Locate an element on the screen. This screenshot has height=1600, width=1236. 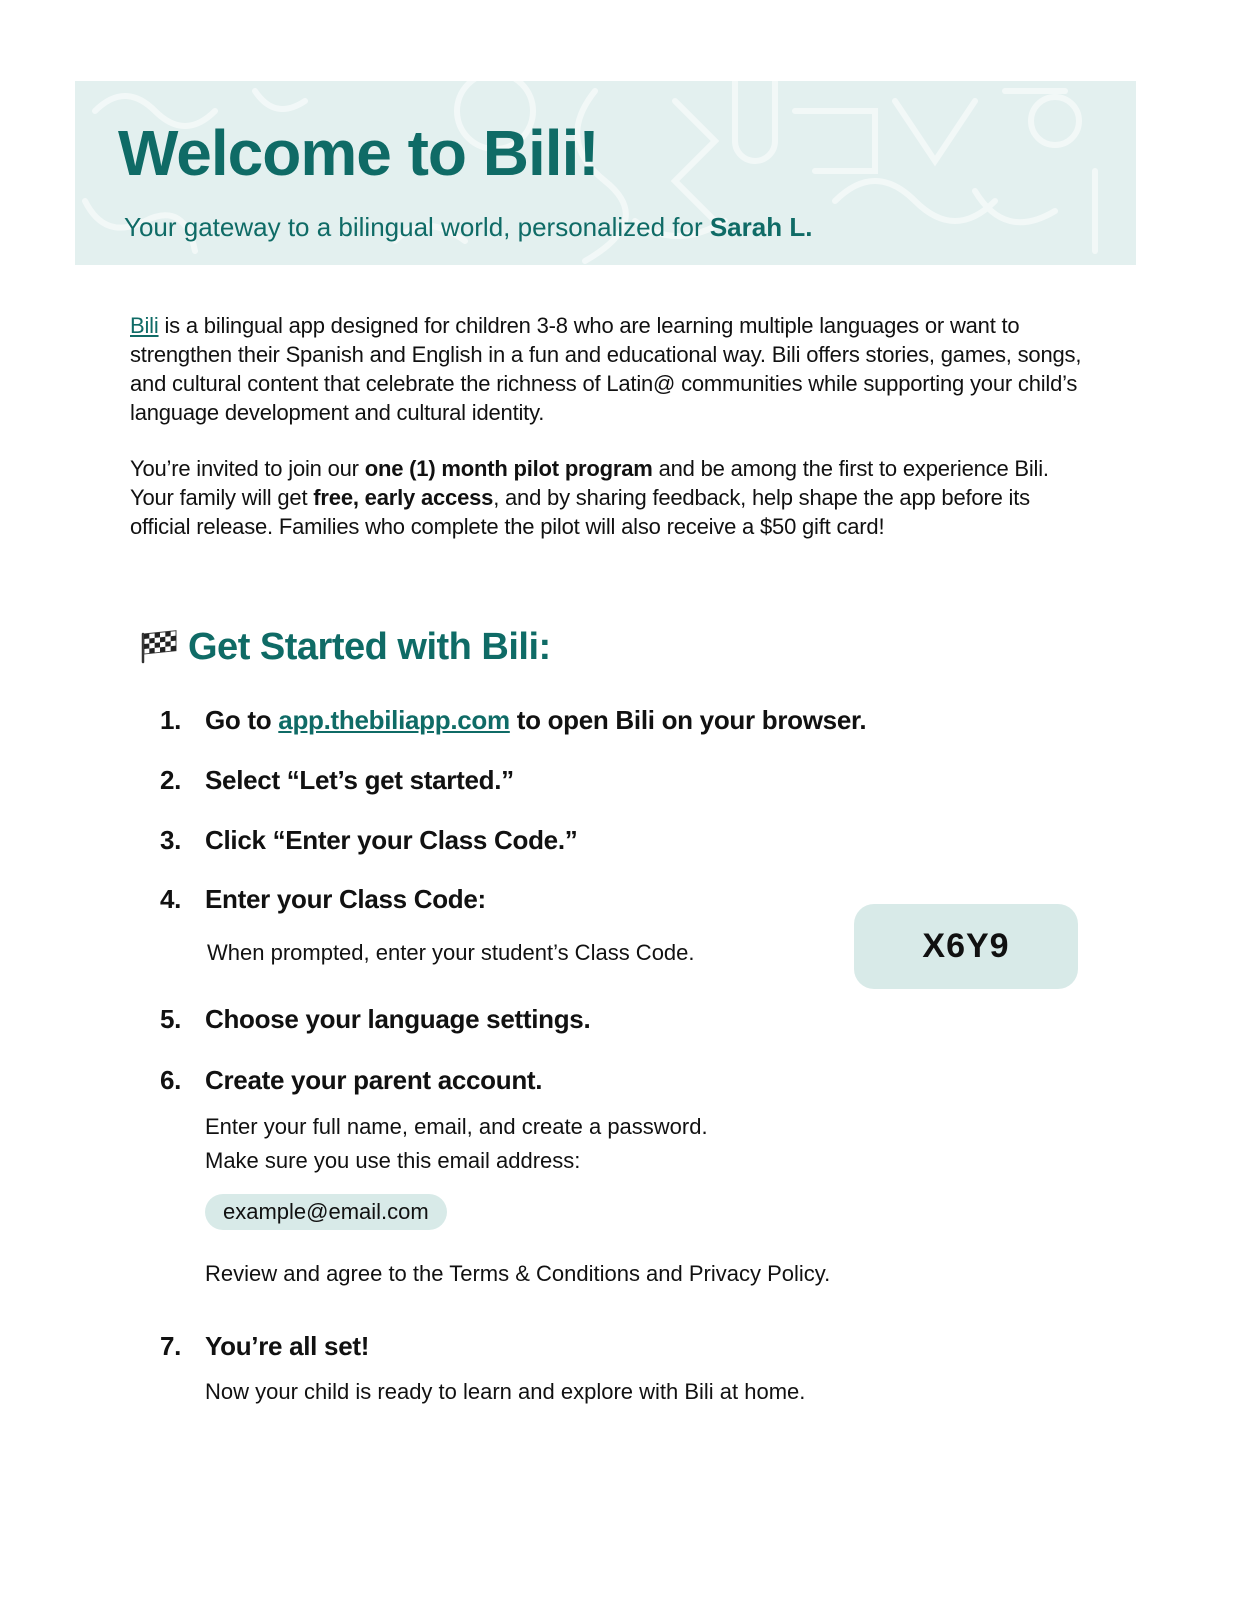
step-1-post: to open Bili on your browser. is located at coordinates (688, 720).